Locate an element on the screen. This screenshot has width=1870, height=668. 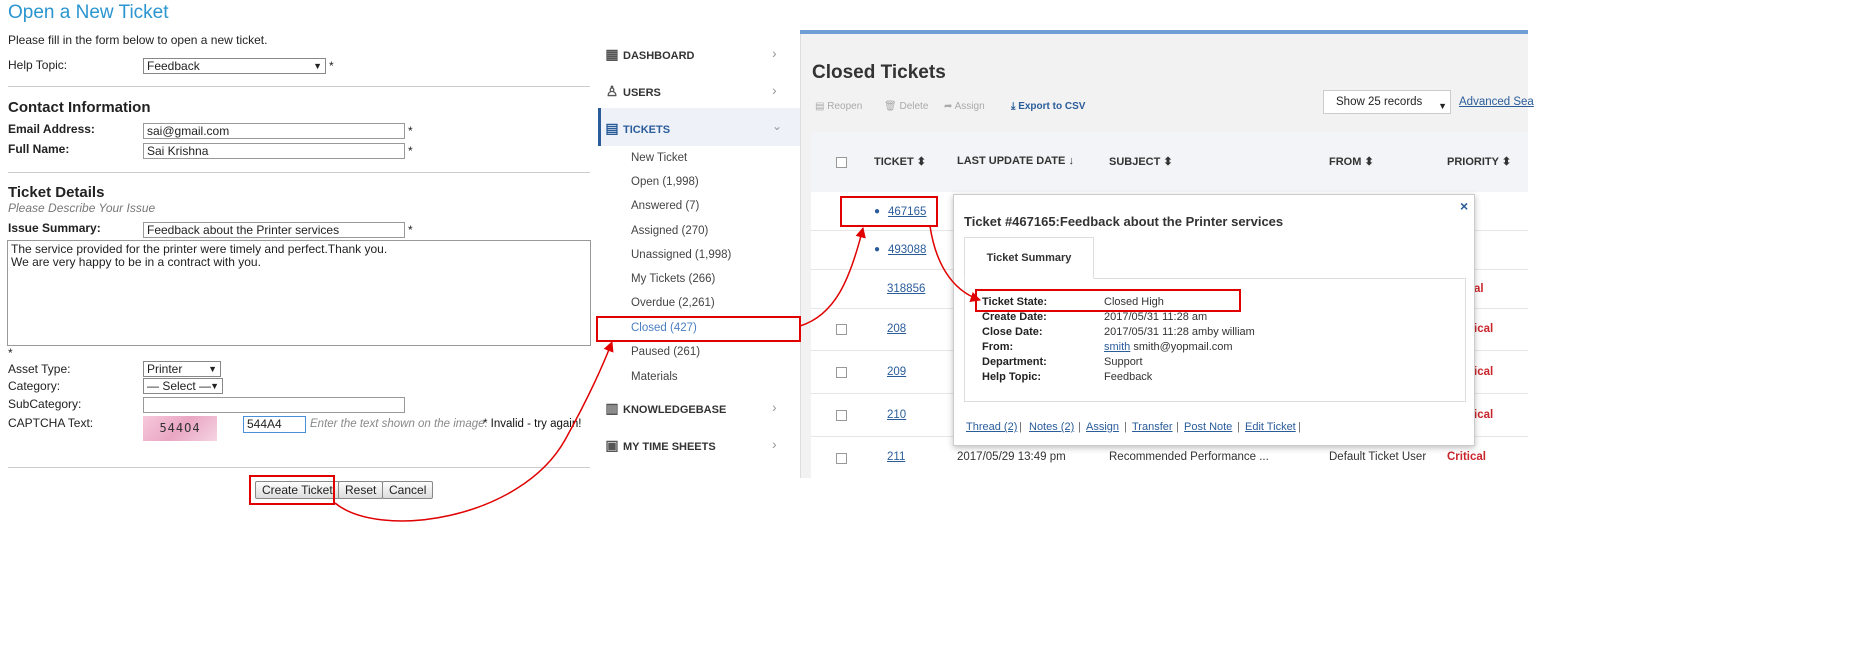
arrow-create-to-closed is located at coordinates (474, 431).